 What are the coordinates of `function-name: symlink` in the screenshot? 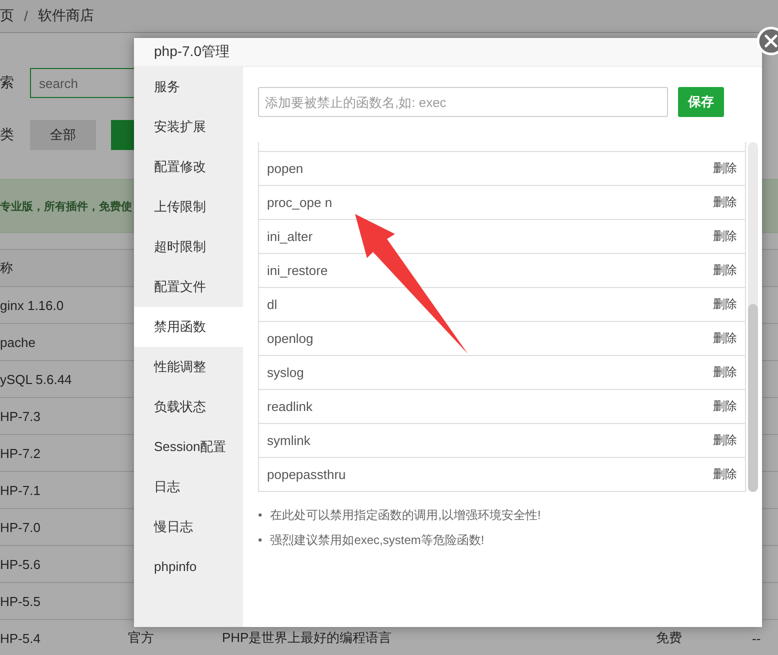 It's located at (288, 440).